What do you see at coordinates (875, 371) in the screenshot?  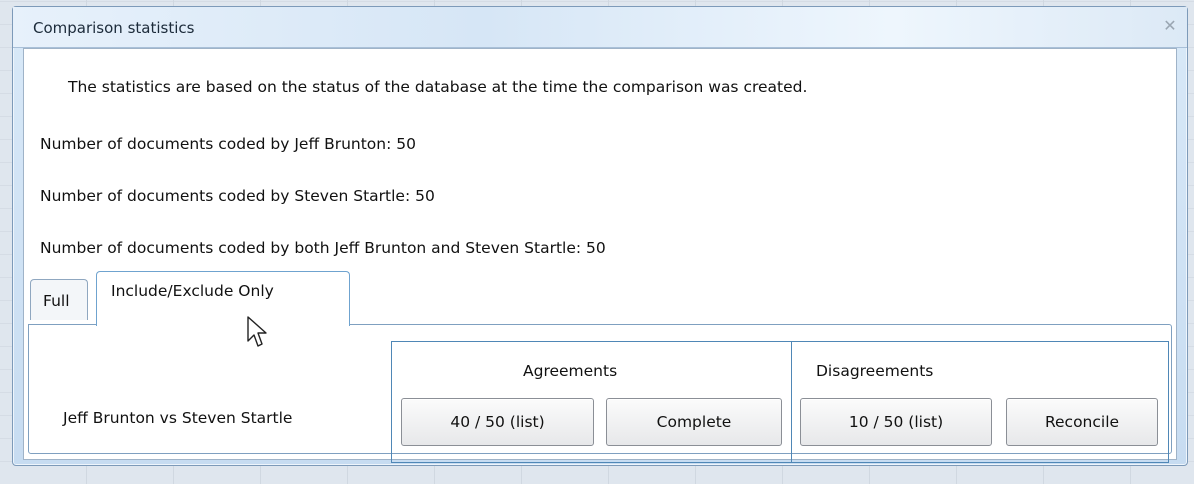 I see `disagreements-header: Disagreements` at bounding box center [875, 371].